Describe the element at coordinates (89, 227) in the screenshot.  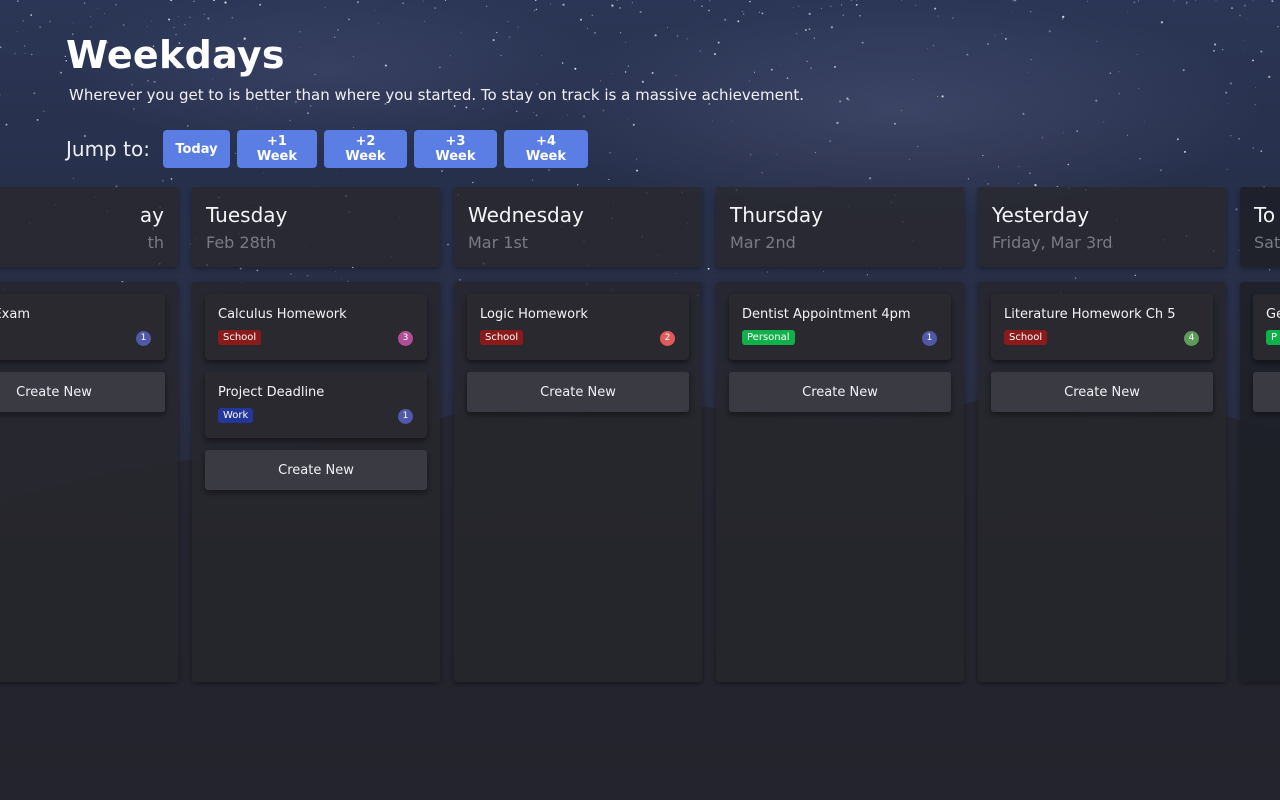
I see `day-column-header: ay th` at that location.